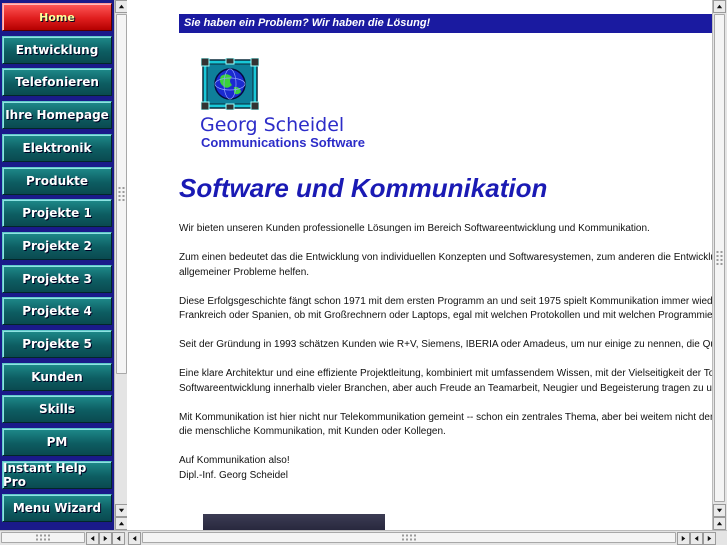 This screenshot has width=727, height=545. I want to click on nav-hscroll-thumb, so click(43, 537).